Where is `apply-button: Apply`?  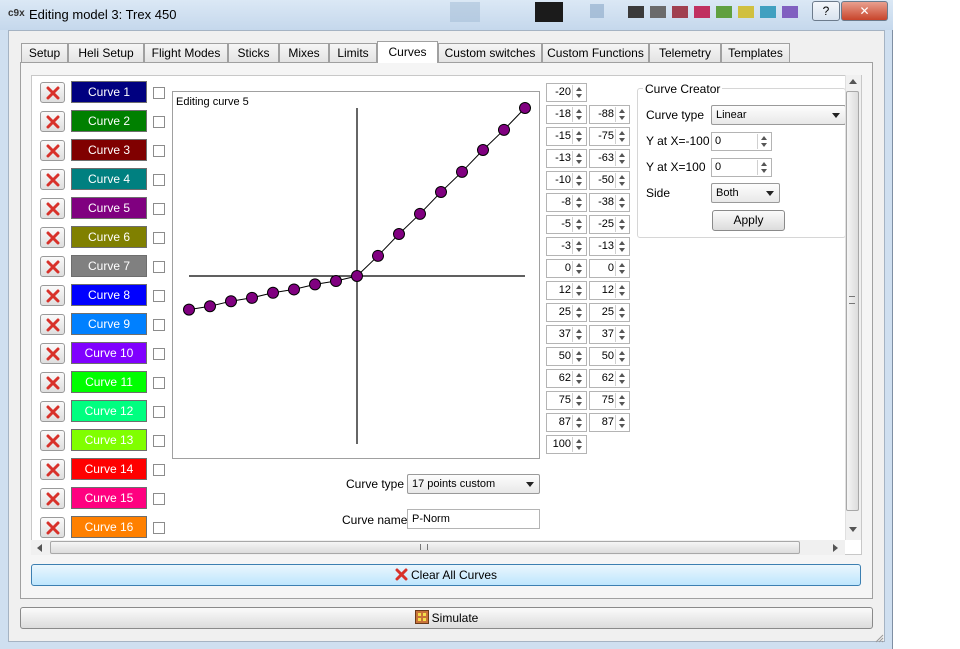 apply-button: Apply is located at coordinates (748, 220).